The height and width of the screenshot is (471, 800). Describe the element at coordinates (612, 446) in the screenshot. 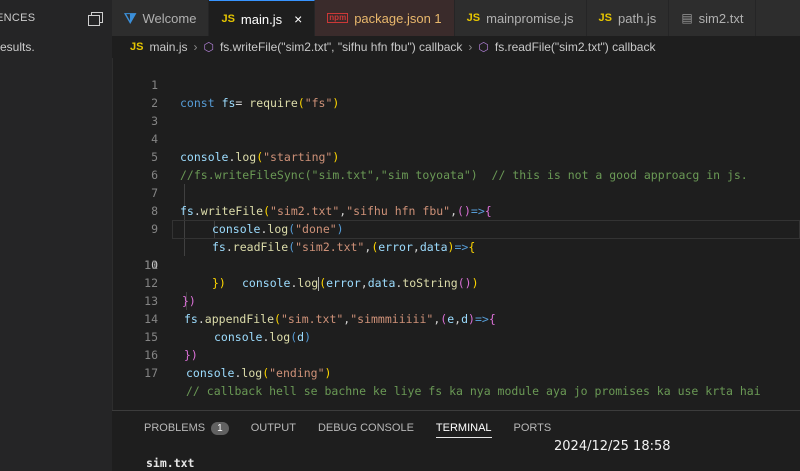

I see `photo-timestamp: 2024/12/25 18:58` at that location.